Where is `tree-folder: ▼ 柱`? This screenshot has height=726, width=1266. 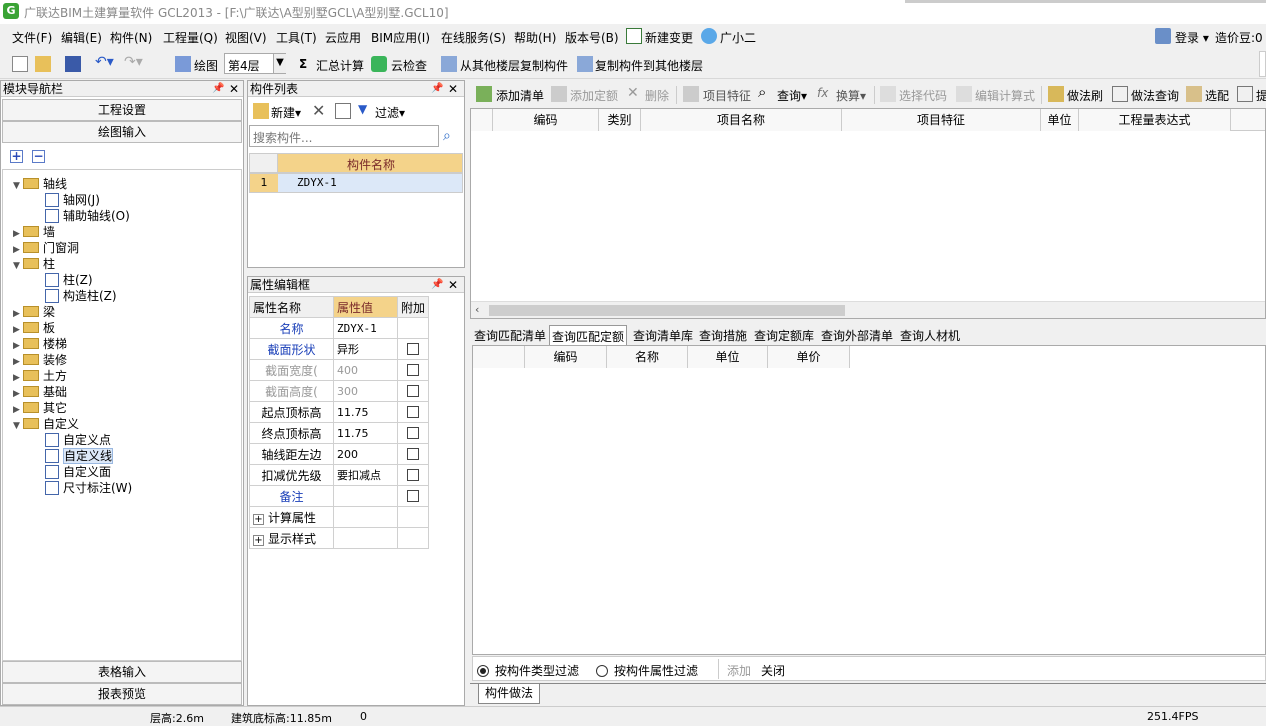 tree-folder: ▼ 柱 is located at coordinates (34, 264).